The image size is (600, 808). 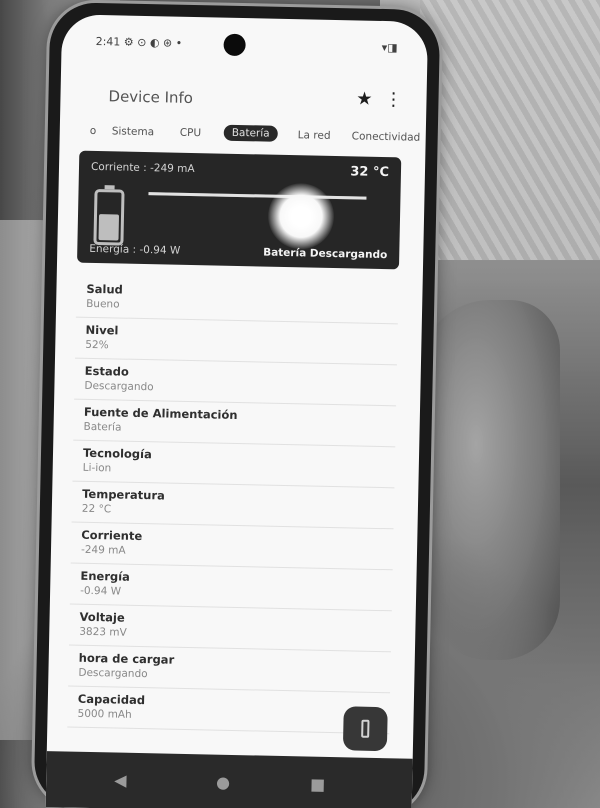 I want to click on list-item: Capacidad 5000 mAh, so click(x=229, y=710).